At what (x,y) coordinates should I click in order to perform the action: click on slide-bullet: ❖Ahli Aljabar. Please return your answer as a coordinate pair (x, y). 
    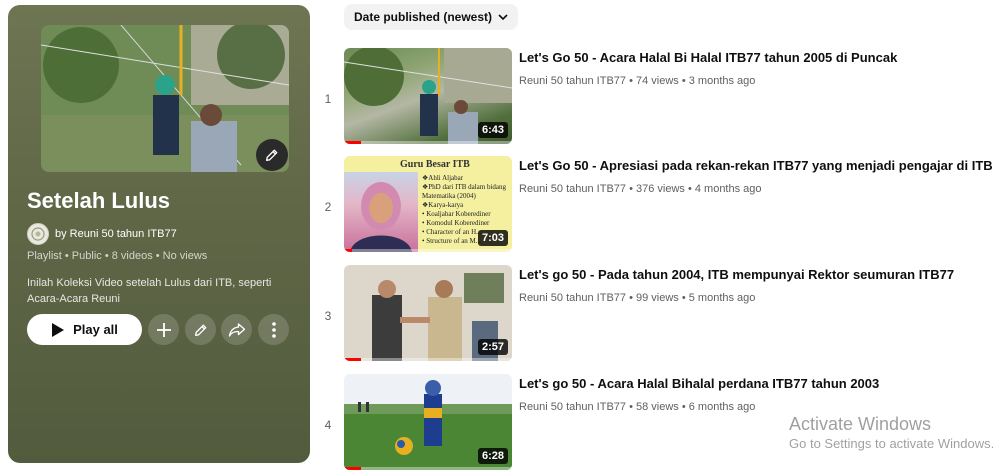
    Looking at the image, I should click on (443, 178).